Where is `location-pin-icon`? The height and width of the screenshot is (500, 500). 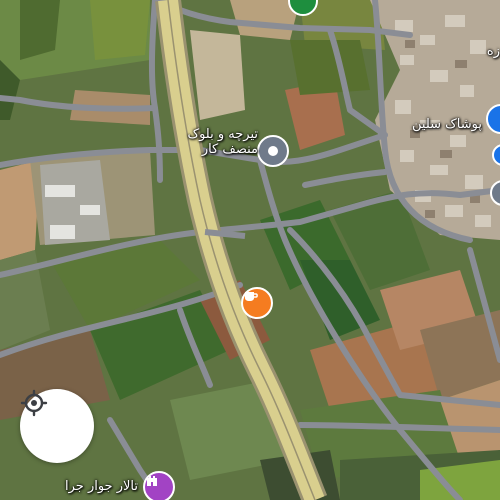 location-pin-icon is located at coordinates (273, 151).